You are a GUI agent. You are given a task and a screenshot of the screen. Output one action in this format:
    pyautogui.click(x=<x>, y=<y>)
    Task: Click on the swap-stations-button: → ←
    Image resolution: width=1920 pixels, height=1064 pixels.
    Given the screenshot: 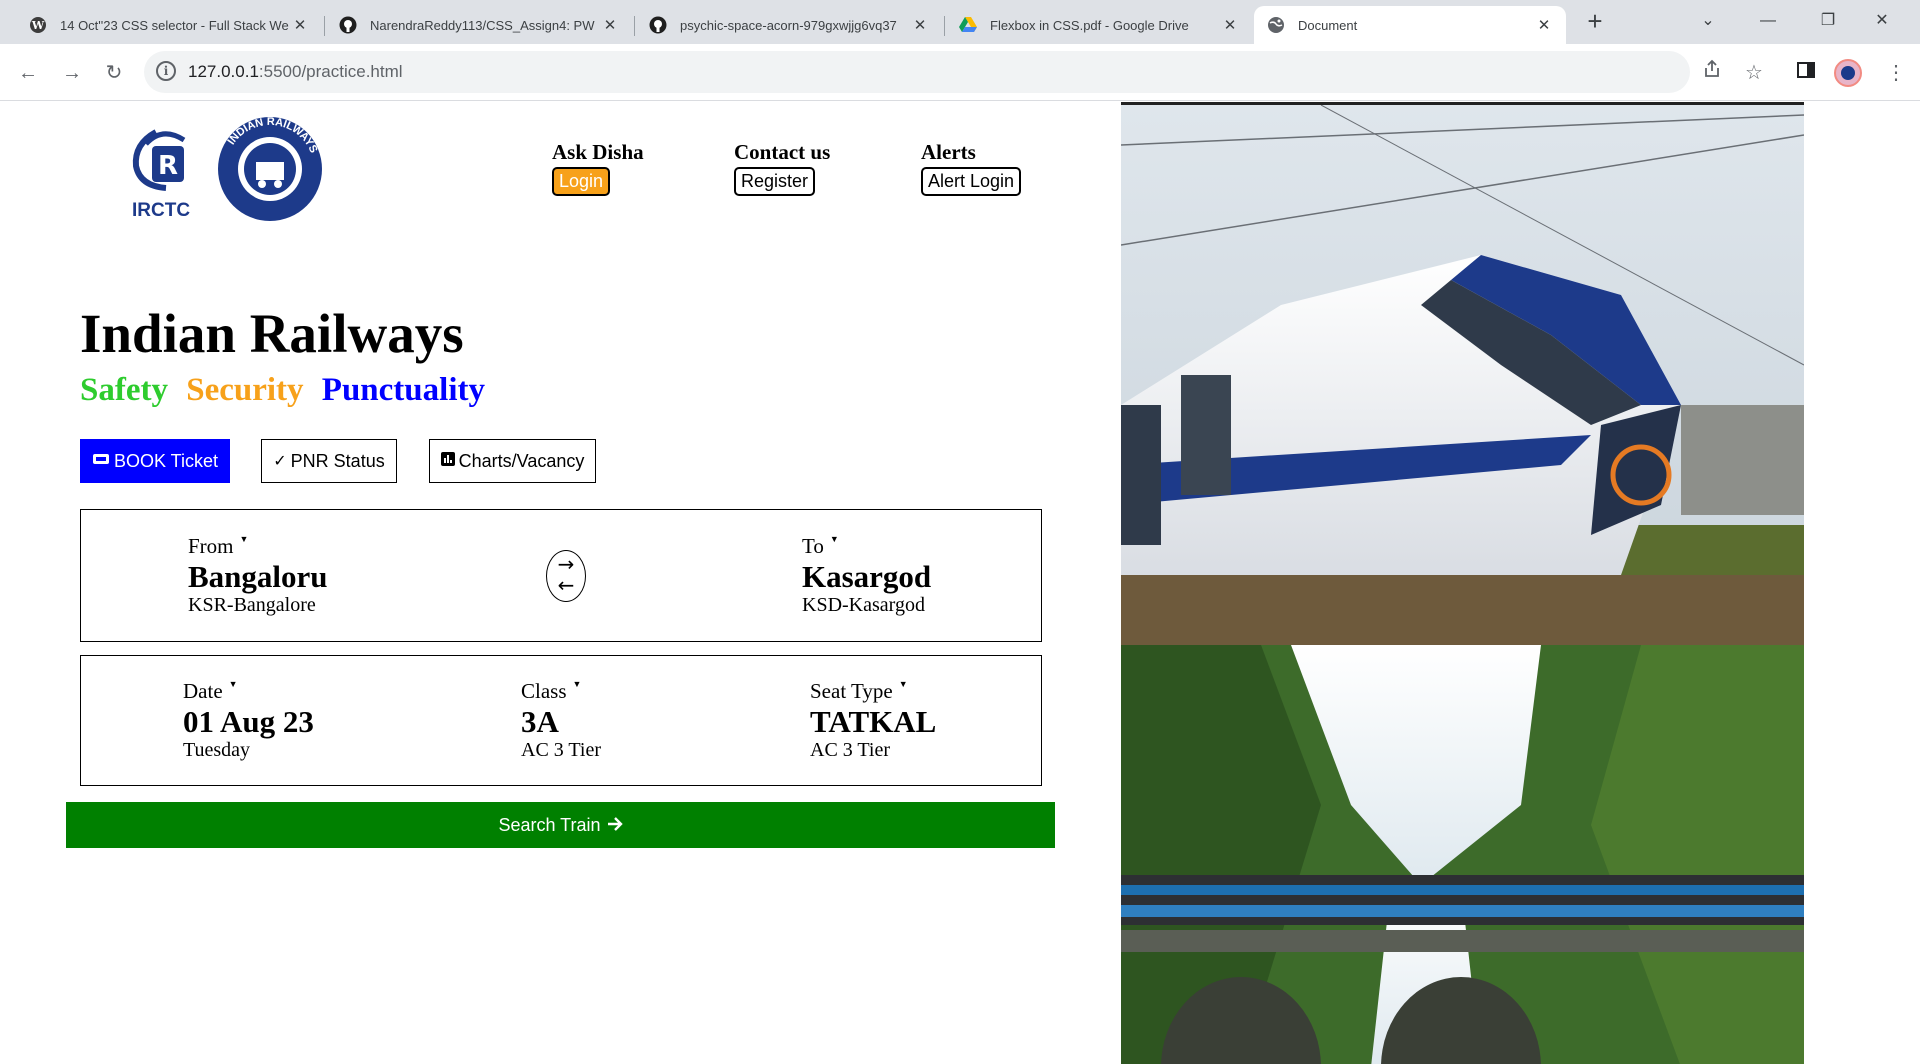 What is the action you would take?
    pyautogui.click(x=566, y=576)
    